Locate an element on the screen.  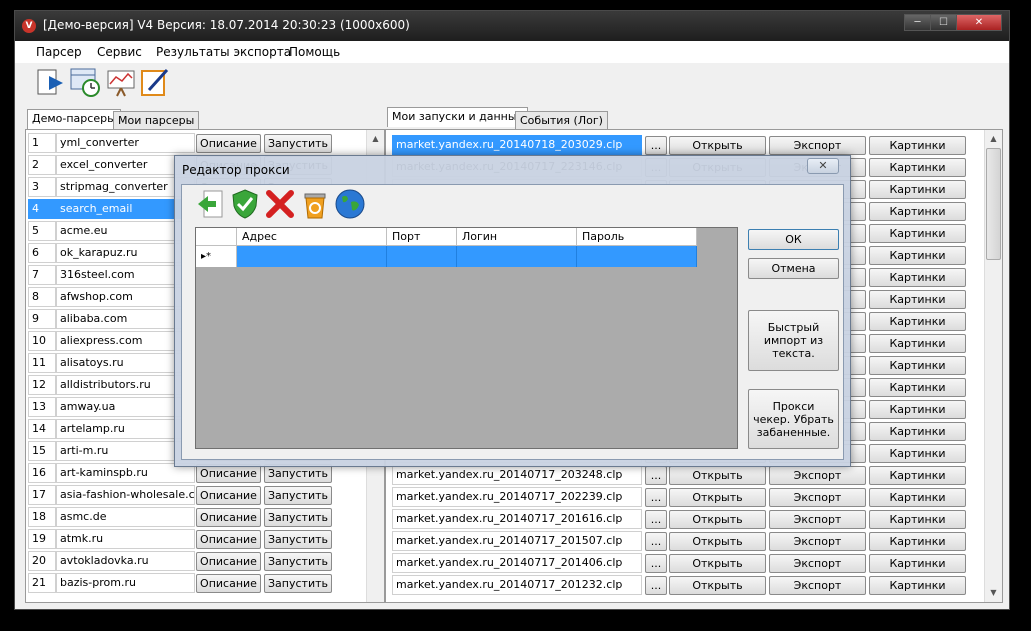
run-file-name: market.yandex.ru_20140718_203029.clp is located at coordinates (517, 145).